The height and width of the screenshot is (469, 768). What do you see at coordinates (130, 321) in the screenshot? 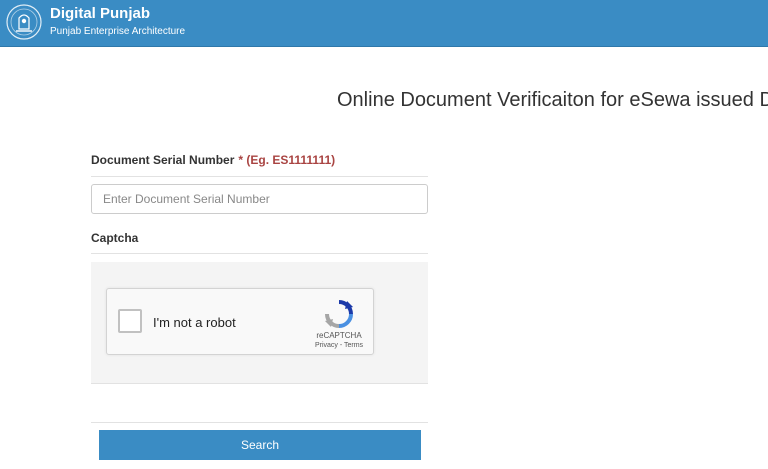
I see `recaptcha-checkbox` at bounding box center [130, 321].